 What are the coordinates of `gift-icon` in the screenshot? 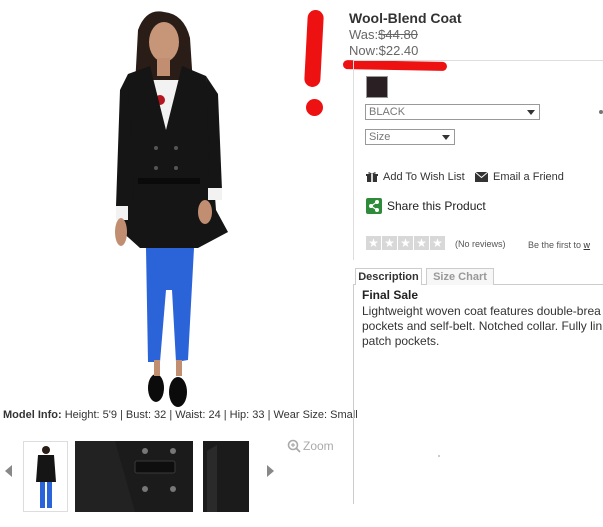 It's located at (372, 177).